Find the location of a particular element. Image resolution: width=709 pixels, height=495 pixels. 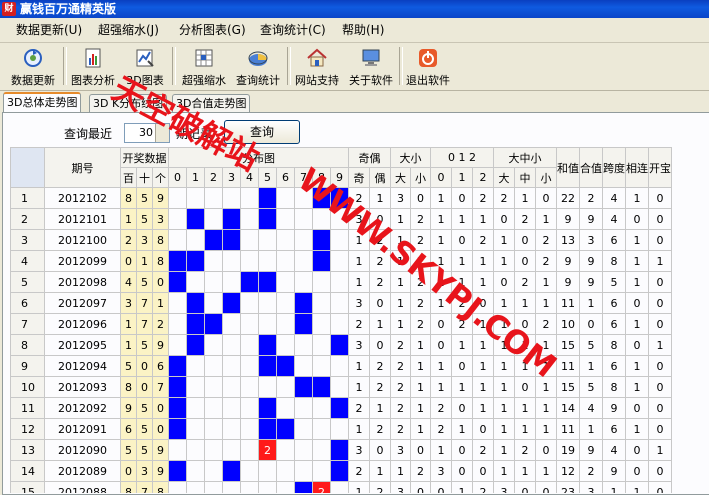

prize-digit-cell: 5 is located at coordinates (128, 366).